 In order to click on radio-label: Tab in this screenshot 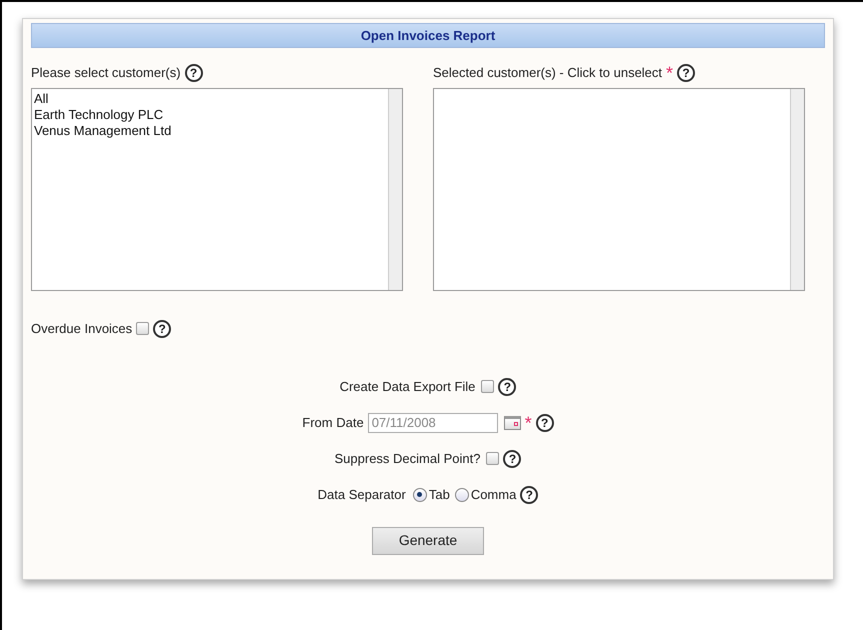, I will do `click(439, 495)`.